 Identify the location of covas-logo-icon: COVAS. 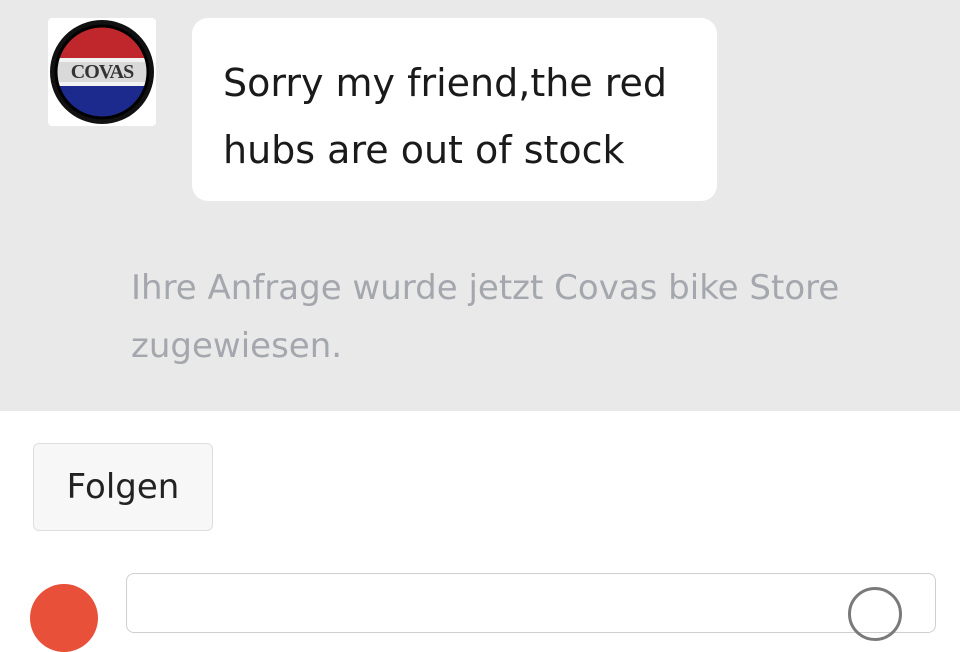
(102, 72).